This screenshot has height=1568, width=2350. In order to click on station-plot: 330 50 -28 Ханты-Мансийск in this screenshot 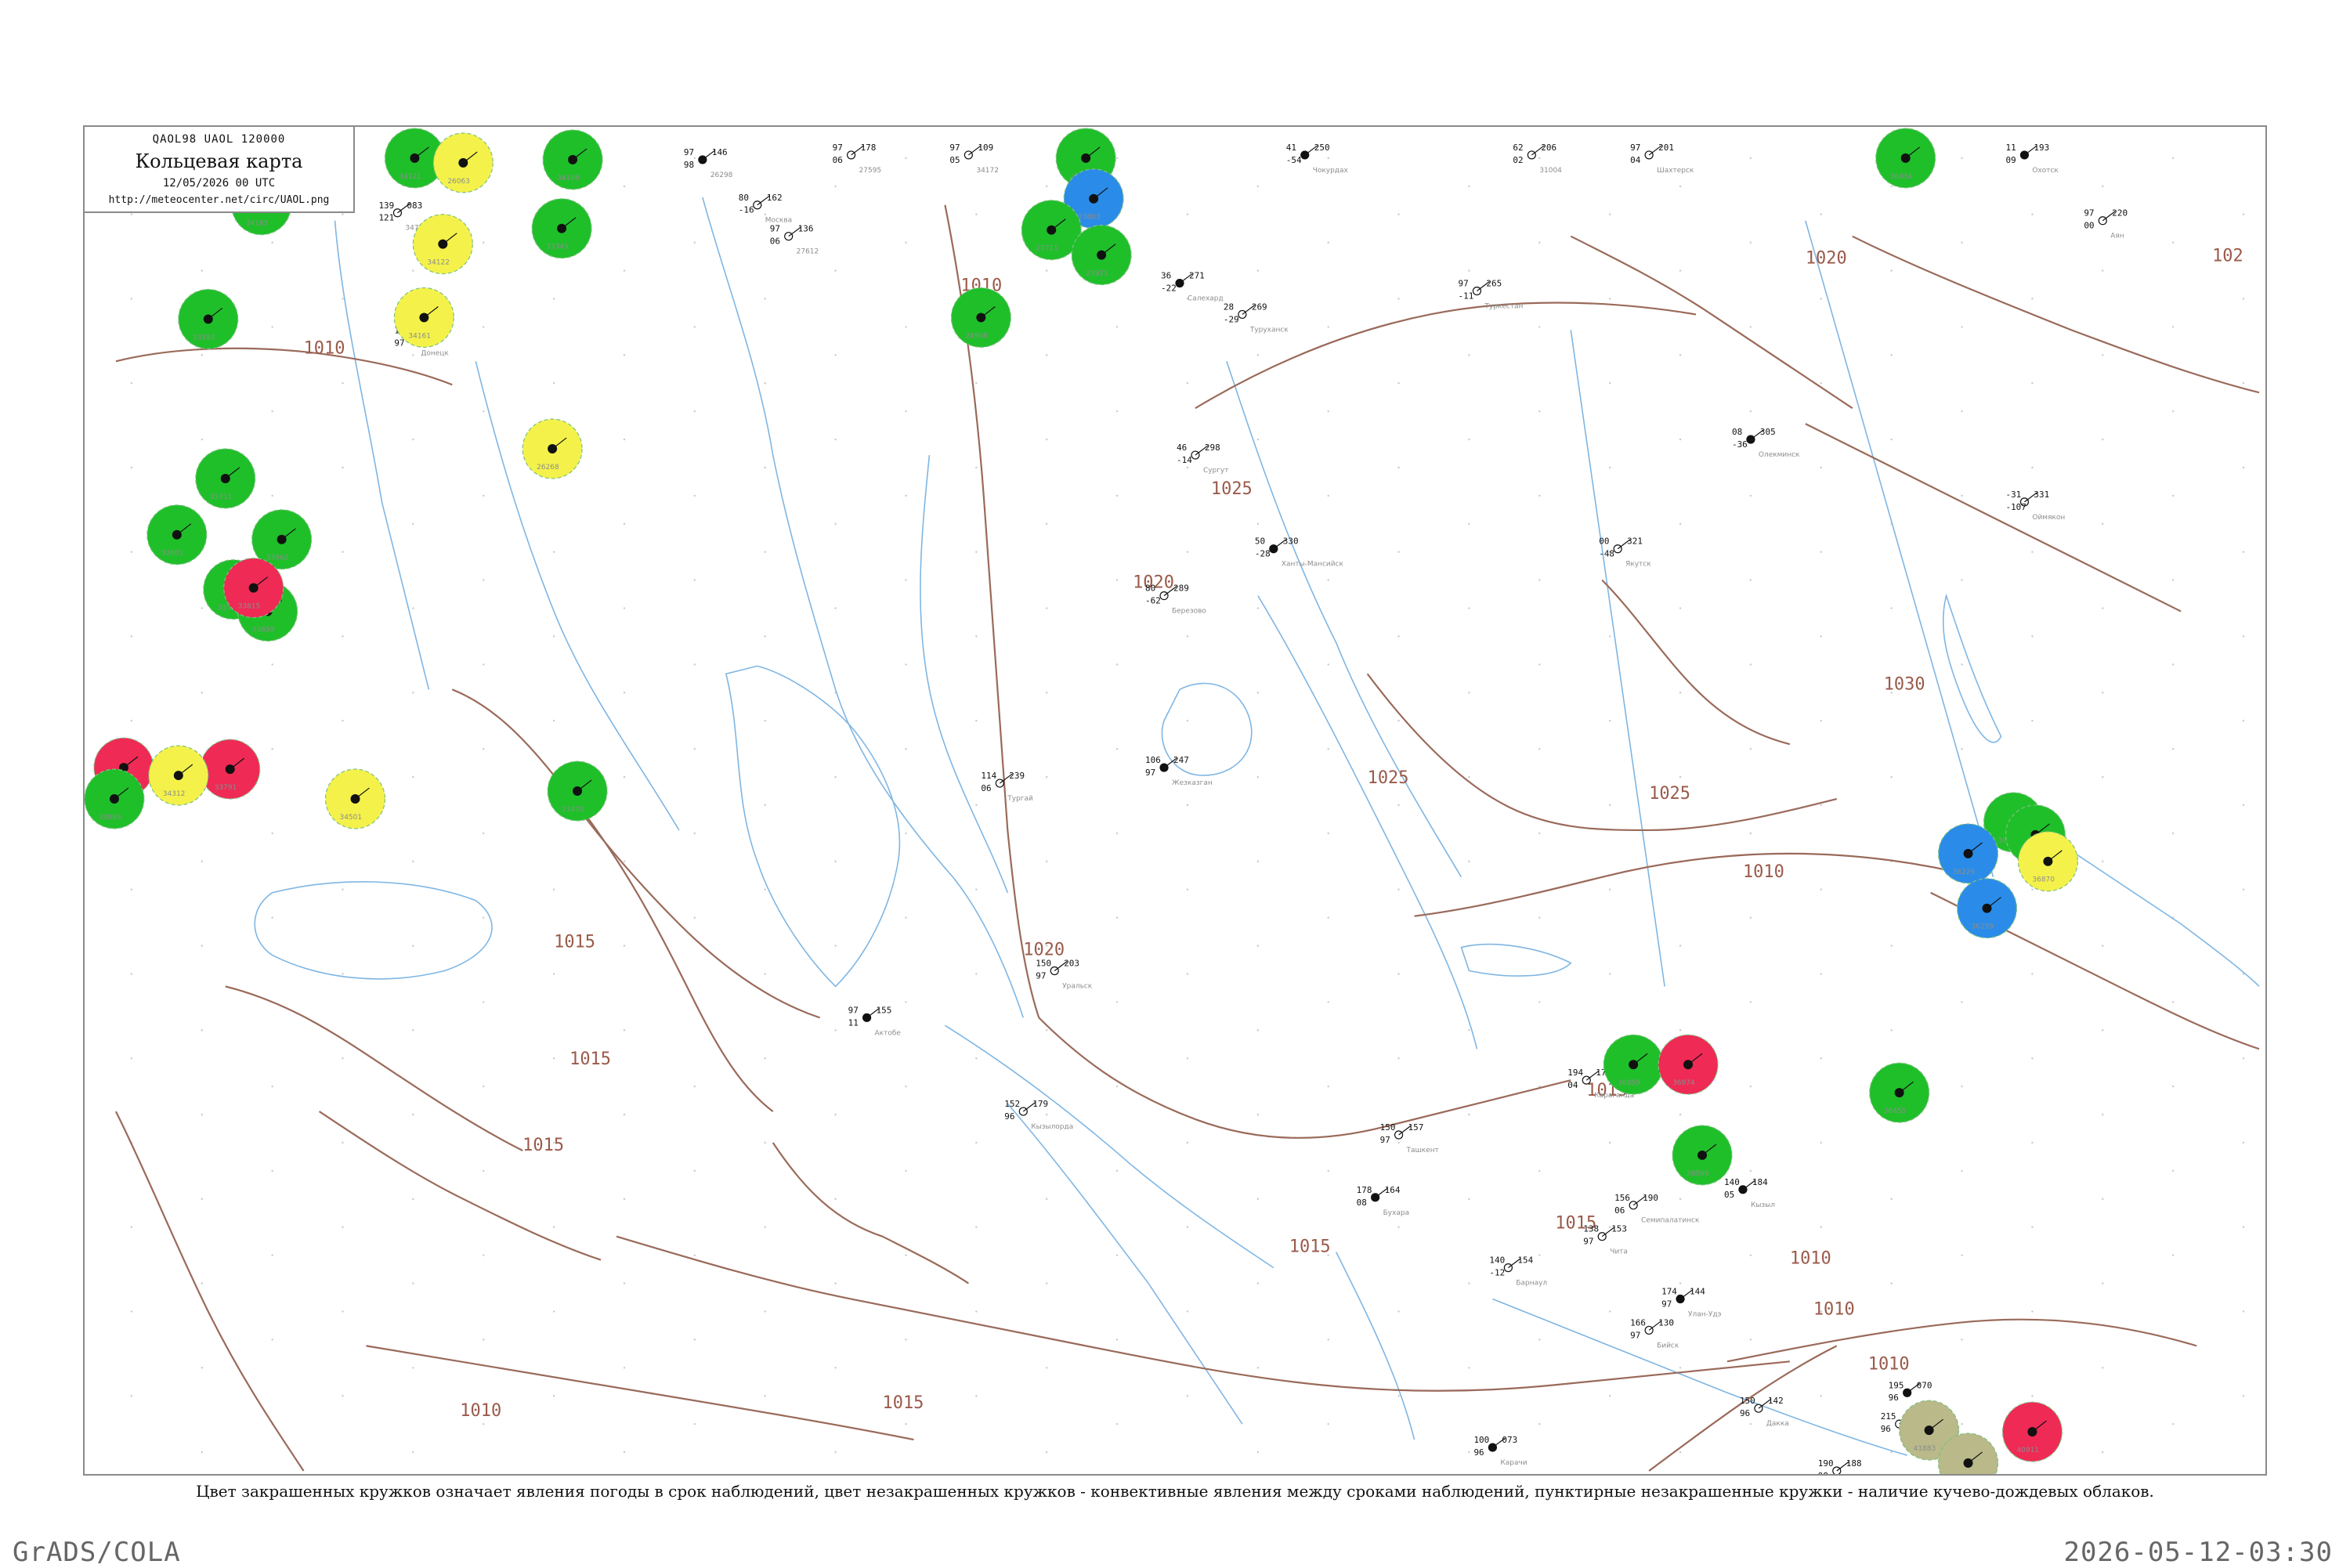, I will do `click(1299, 553)`.